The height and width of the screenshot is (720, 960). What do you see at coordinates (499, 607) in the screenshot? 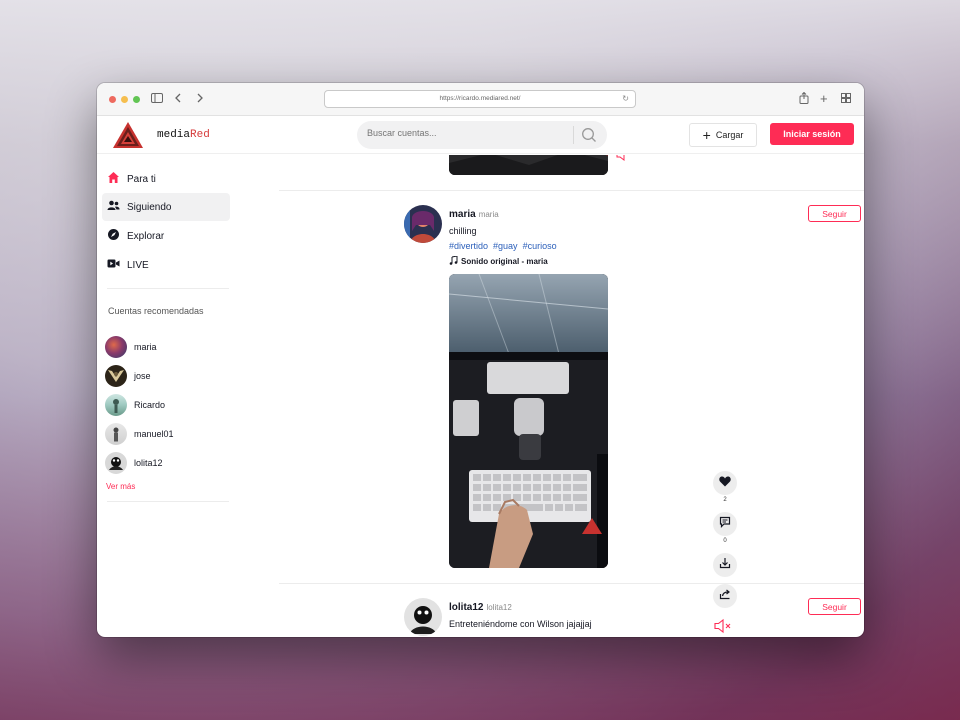
I see `handle-text: lolita12` at bounding box center [499, 607].